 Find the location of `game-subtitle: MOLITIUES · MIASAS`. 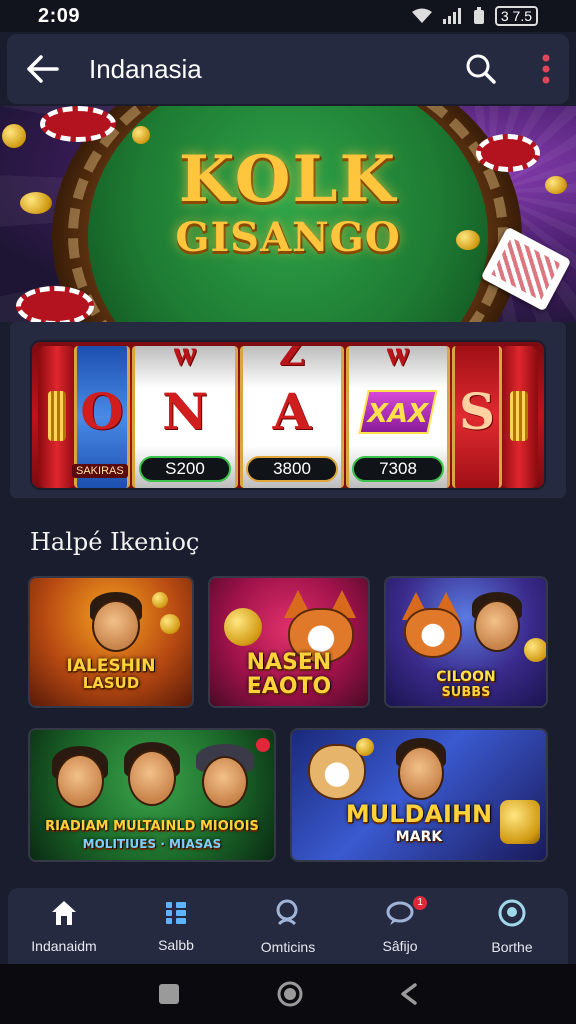

game-subtitle: MOLITIUES · MIASAS is located at coordinates (152, 844).